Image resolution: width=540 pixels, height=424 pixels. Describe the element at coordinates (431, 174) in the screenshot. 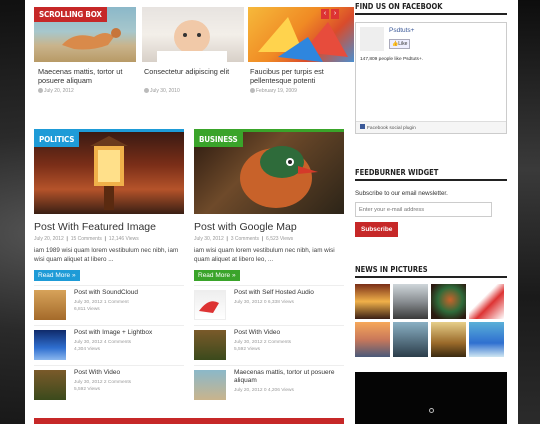

I see `feedburner-widget-title: FEEDBURNER WIDGET` at that location.